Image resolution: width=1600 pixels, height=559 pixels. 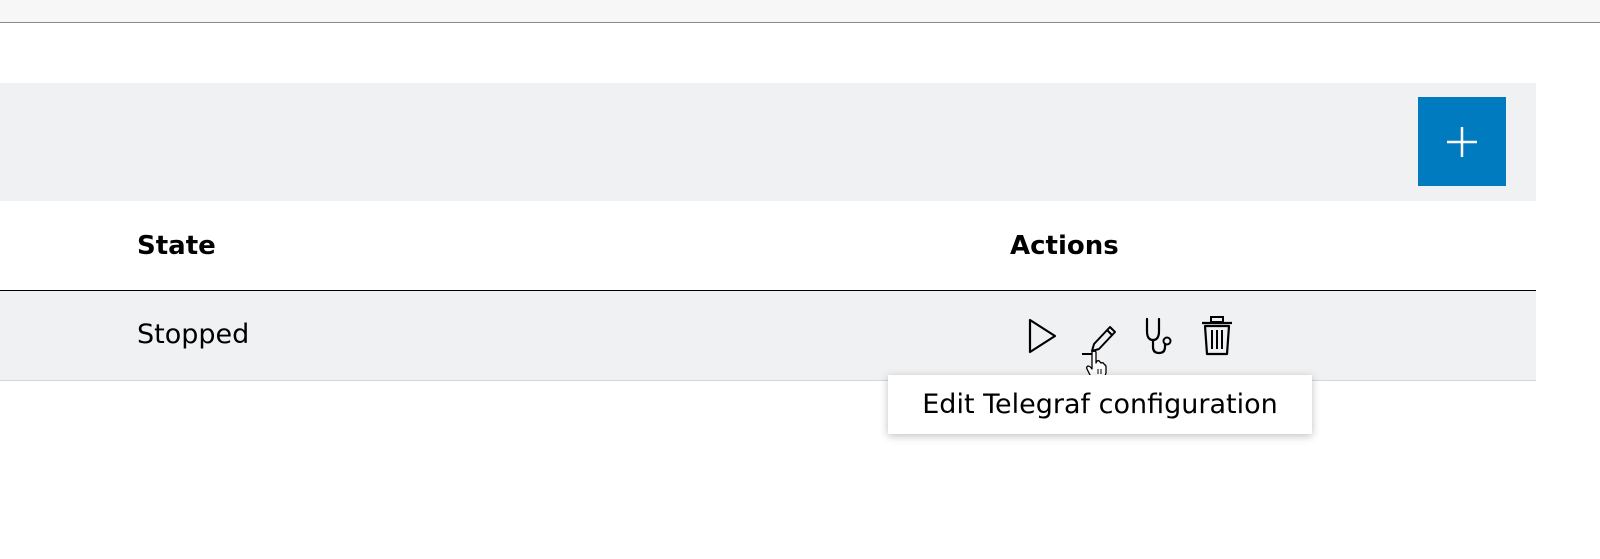 I want to click on add-button, so click(x=1462, y=141).